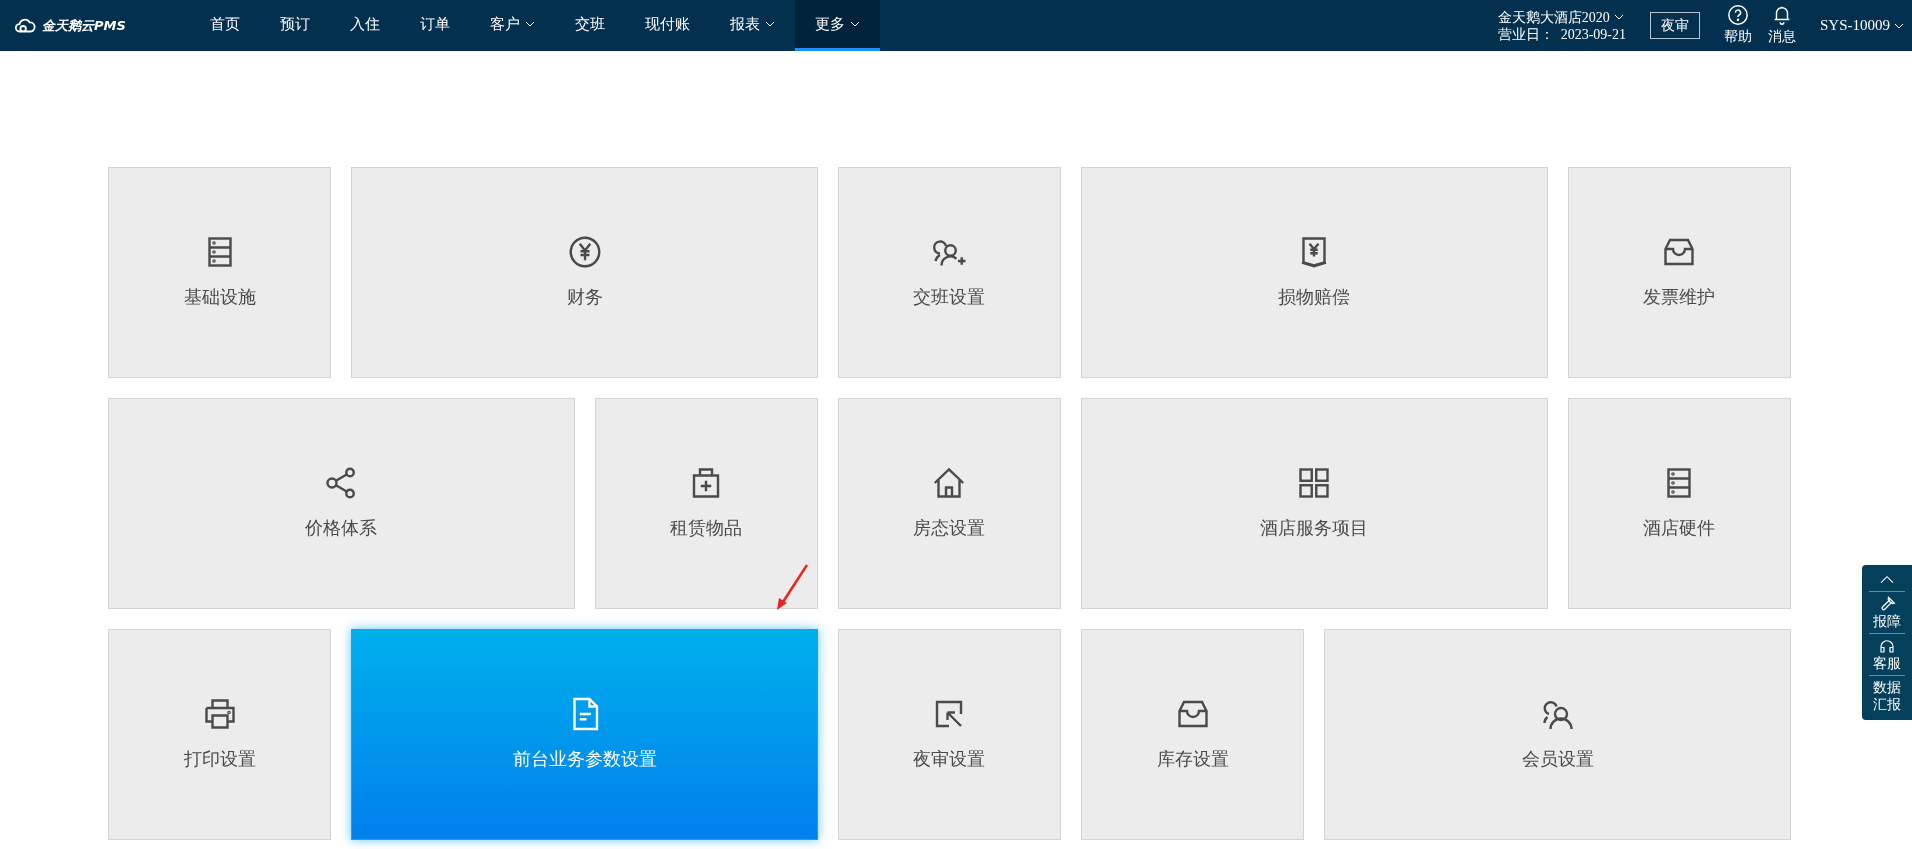 The image size is (1912, 849). I want to click on settings-tile: 财务, so click(584, 272).